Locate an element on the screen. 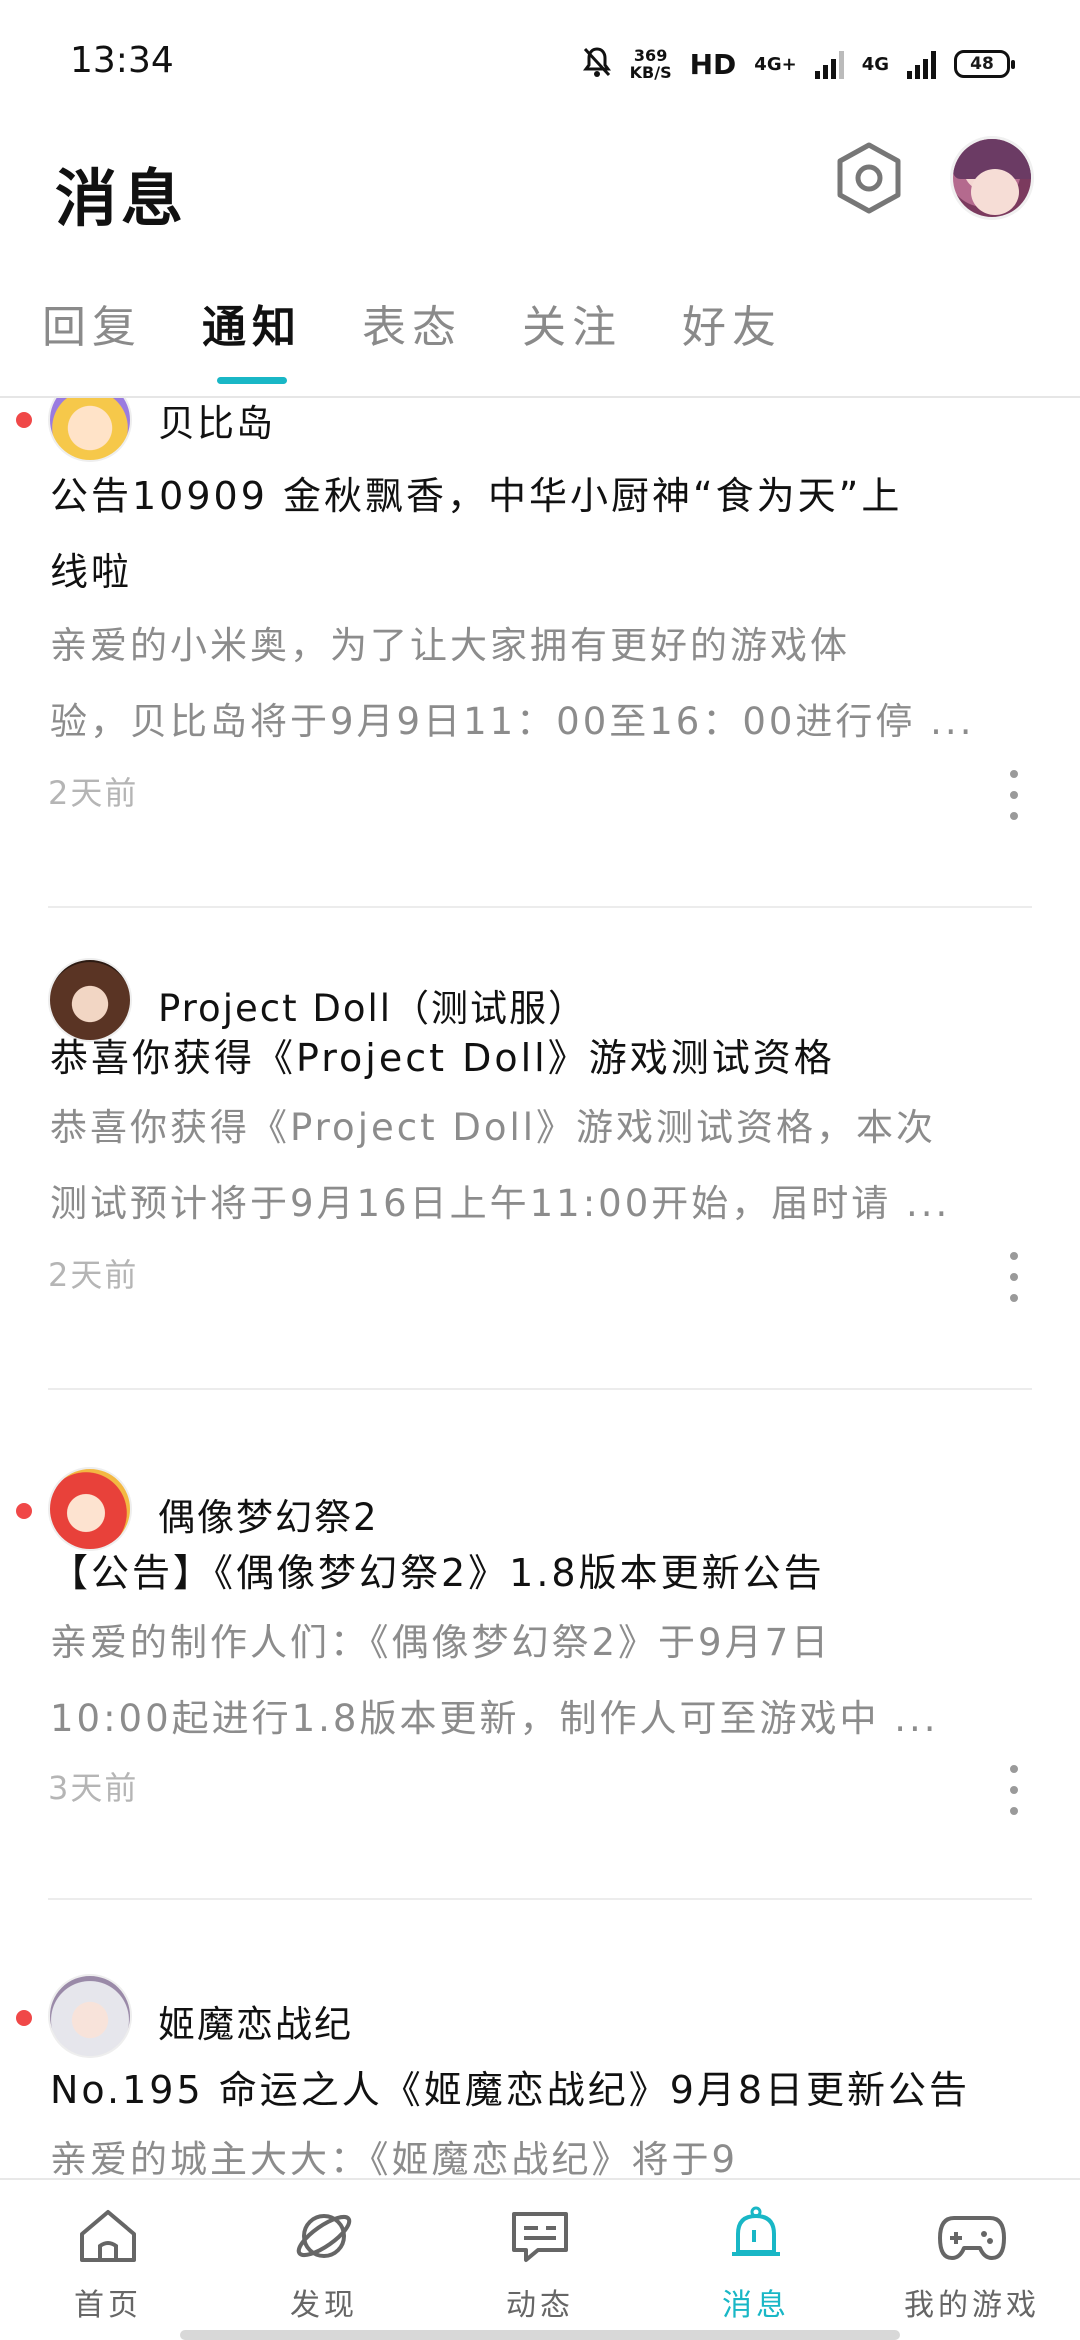 This screenshot has height=2340, width=1080. page-title: 消息 is located at coordinates (121, 198).